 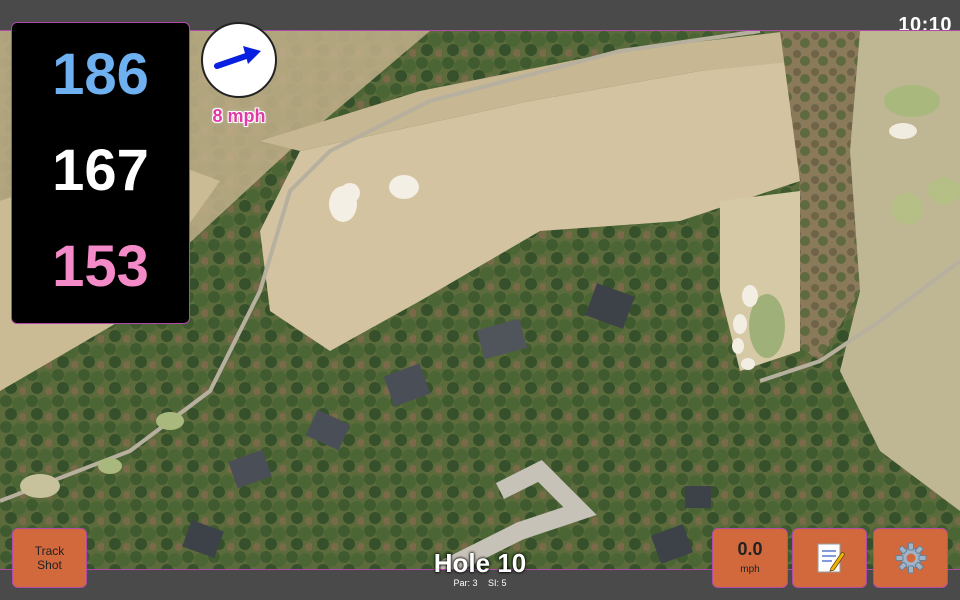 I want to click on speed-button: 0.0 mph, so click(x=750, y=558).